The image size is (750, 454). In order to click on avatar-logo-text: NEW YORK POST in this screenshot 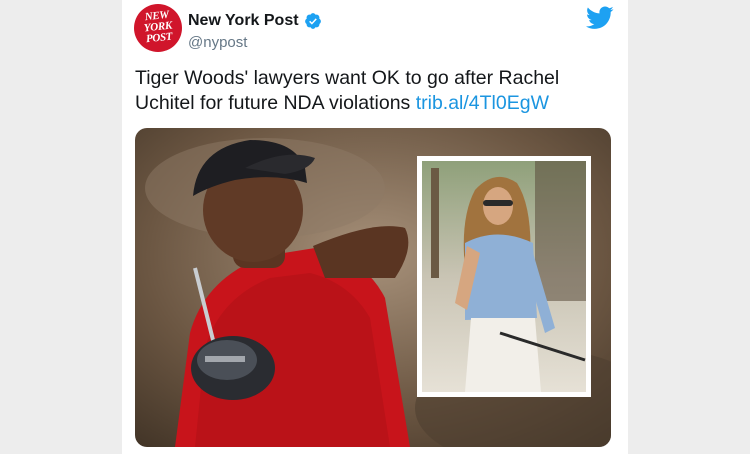, I will do `click(158, 27)`.